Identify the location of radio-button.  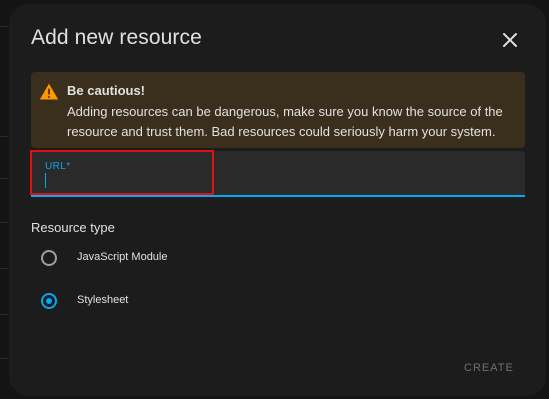
(49, 258).